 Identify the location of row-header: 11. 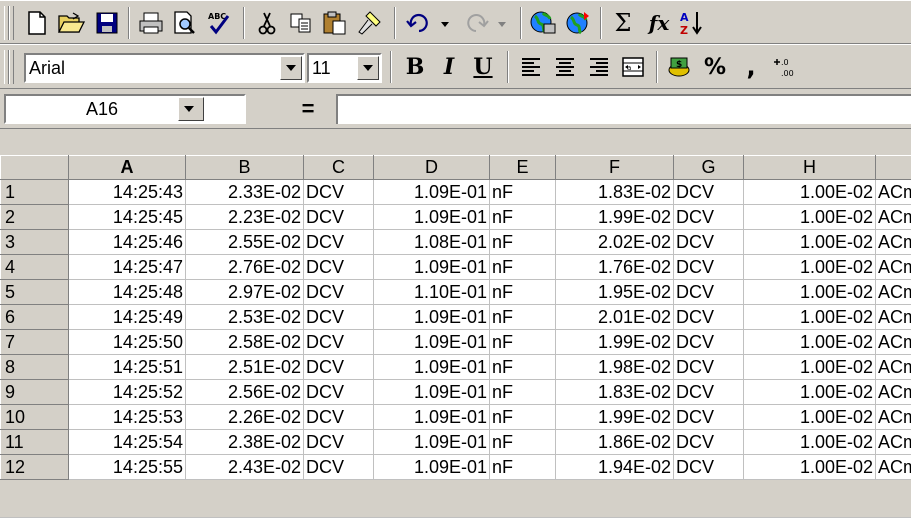
(35, 442).